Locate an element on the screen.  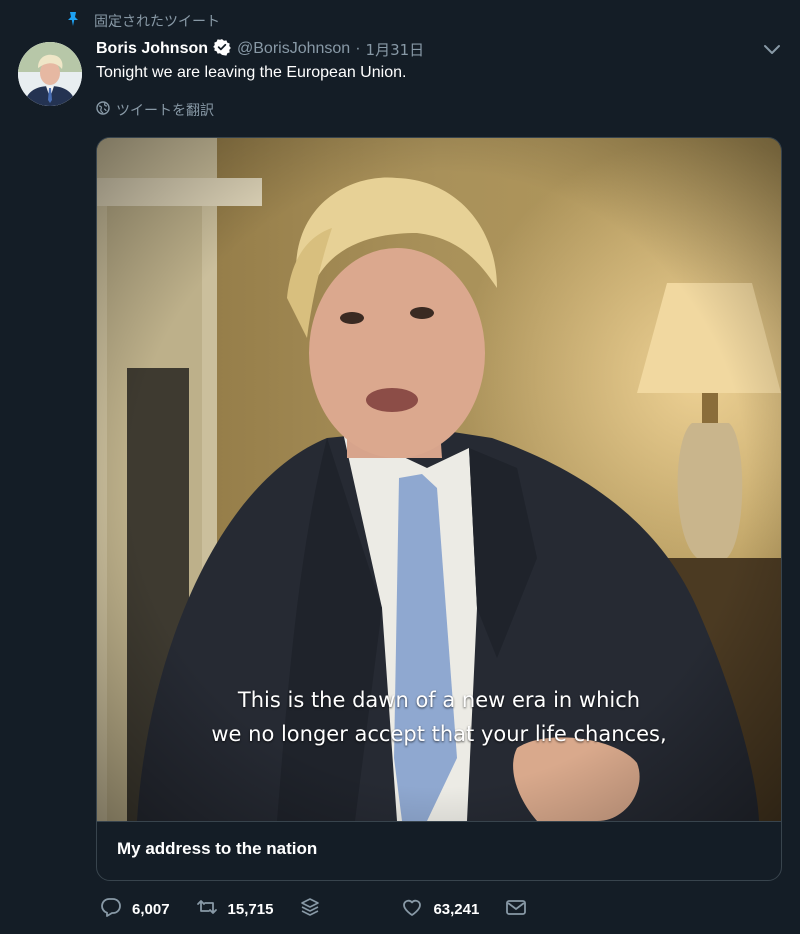
tweet-header: Boris Johnson @BorisJohnson · 1月31日 is located at coordinates (260, 49).